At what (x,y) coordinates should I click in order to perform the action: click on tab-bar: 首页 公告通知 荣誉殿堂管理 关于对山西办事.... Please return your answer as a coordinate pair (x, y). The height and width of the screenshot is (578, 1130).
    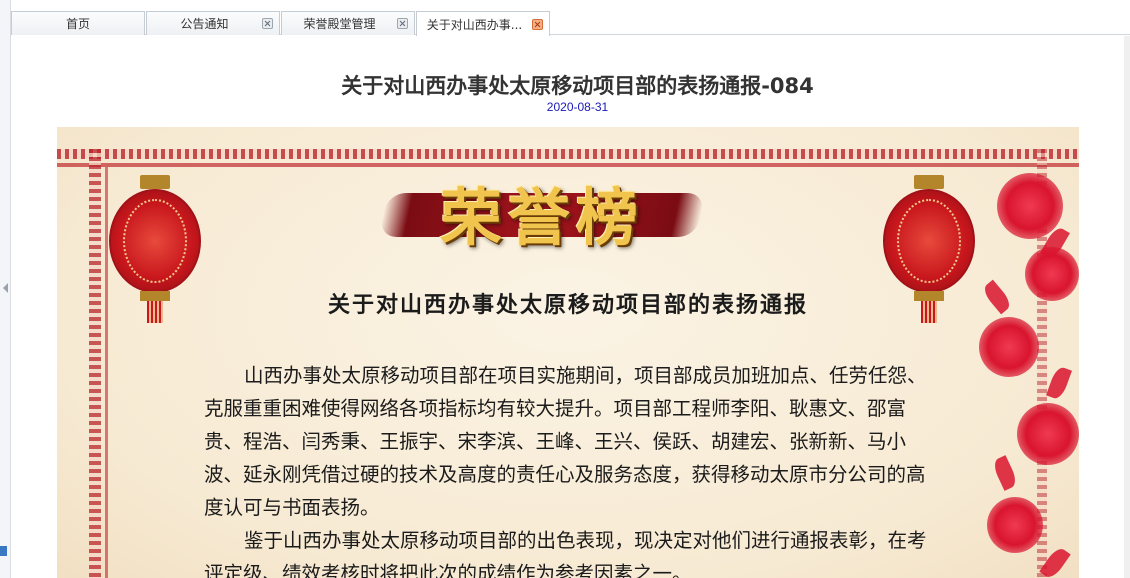
    Looking at the image, I should click on (570, 18).